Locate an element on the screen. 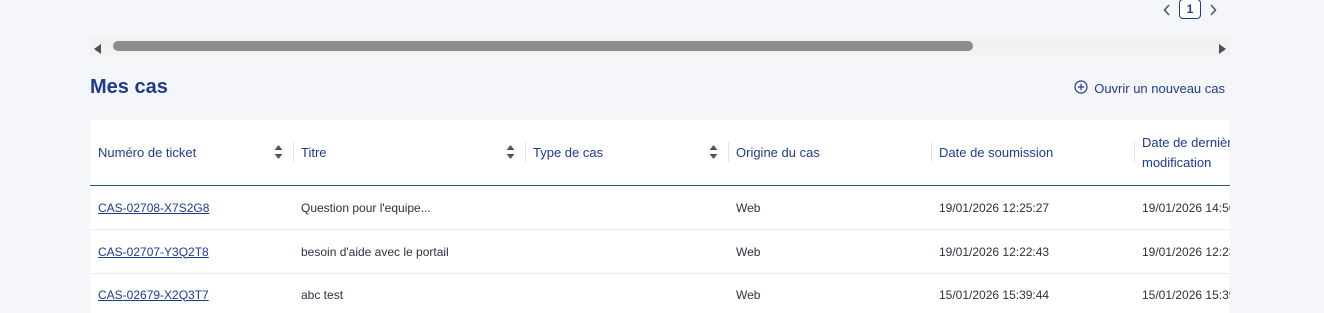  modified-cell: 15/01/2026 15:39 is located at coordinates (1186, 294).